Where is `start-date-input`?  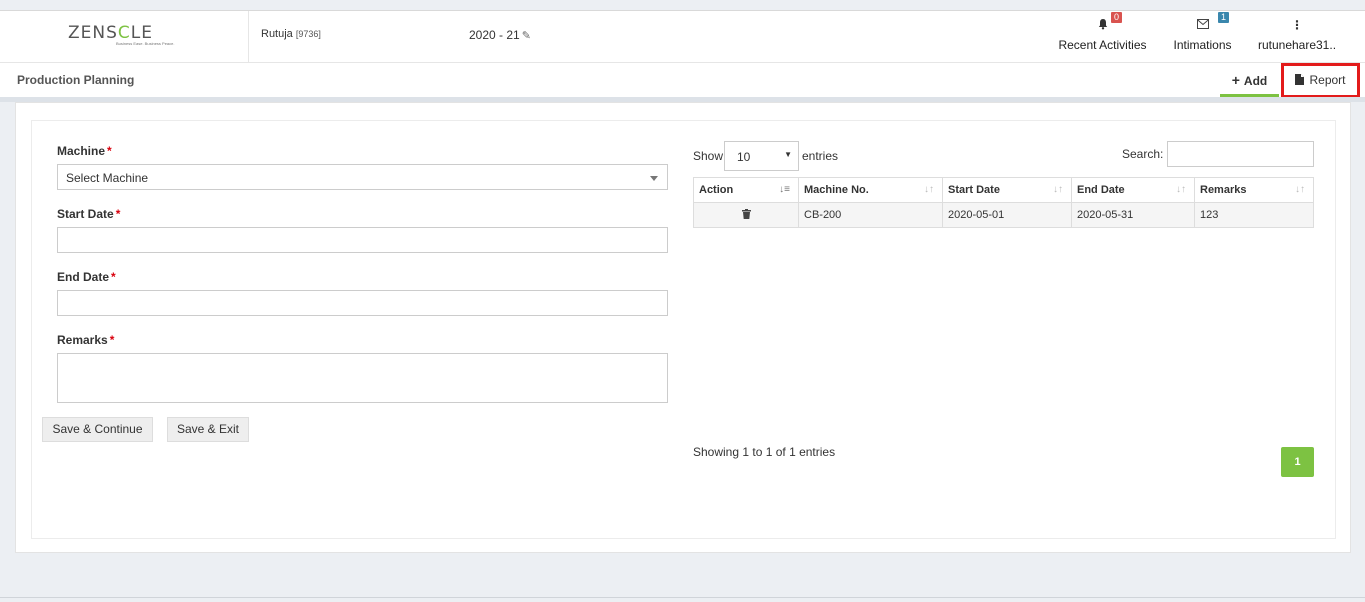 start-date-input is located at coordinates (362, 240).